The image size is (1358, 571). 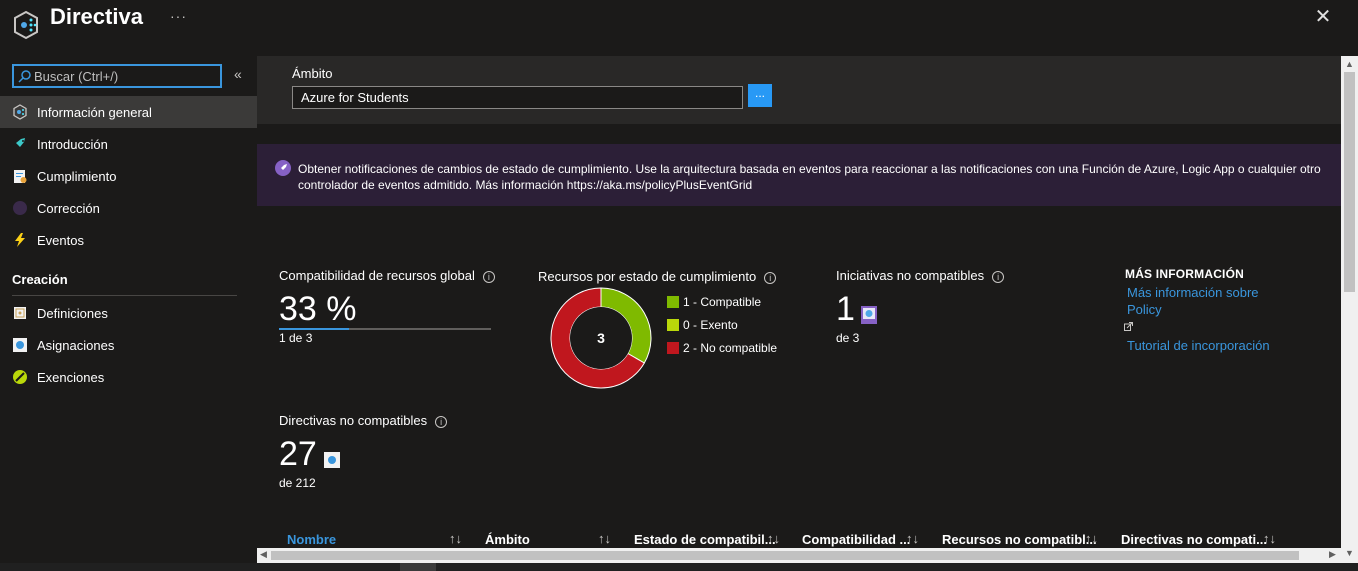 I want to click on sidebar-item-label: Cumplimiento, so click(x=77, y=176).